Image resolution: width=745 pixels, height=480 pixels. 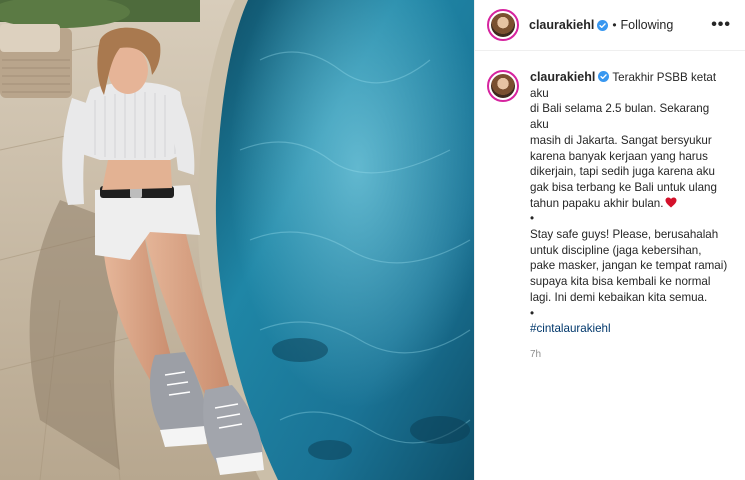 What do you see at coordinates (621, 140) in the screenshot?
I see `caption-line: masih di Jakarta. Sangat bersyukur` at bounding box center [621, 140].